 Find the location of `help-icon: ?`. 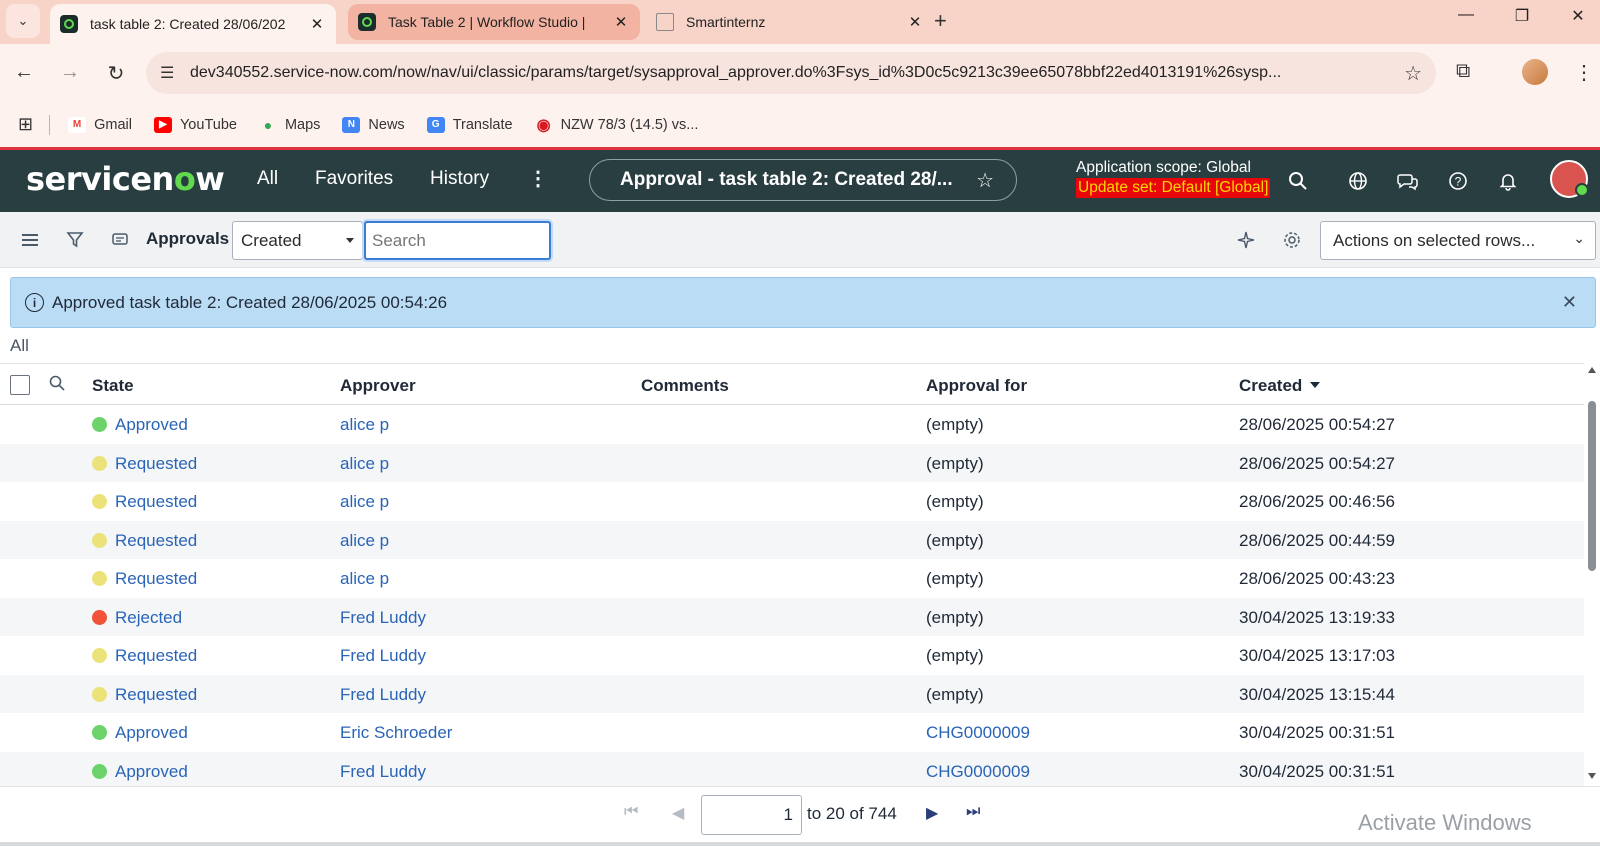

help-icon: ? is located at coordinates (1458, 181).